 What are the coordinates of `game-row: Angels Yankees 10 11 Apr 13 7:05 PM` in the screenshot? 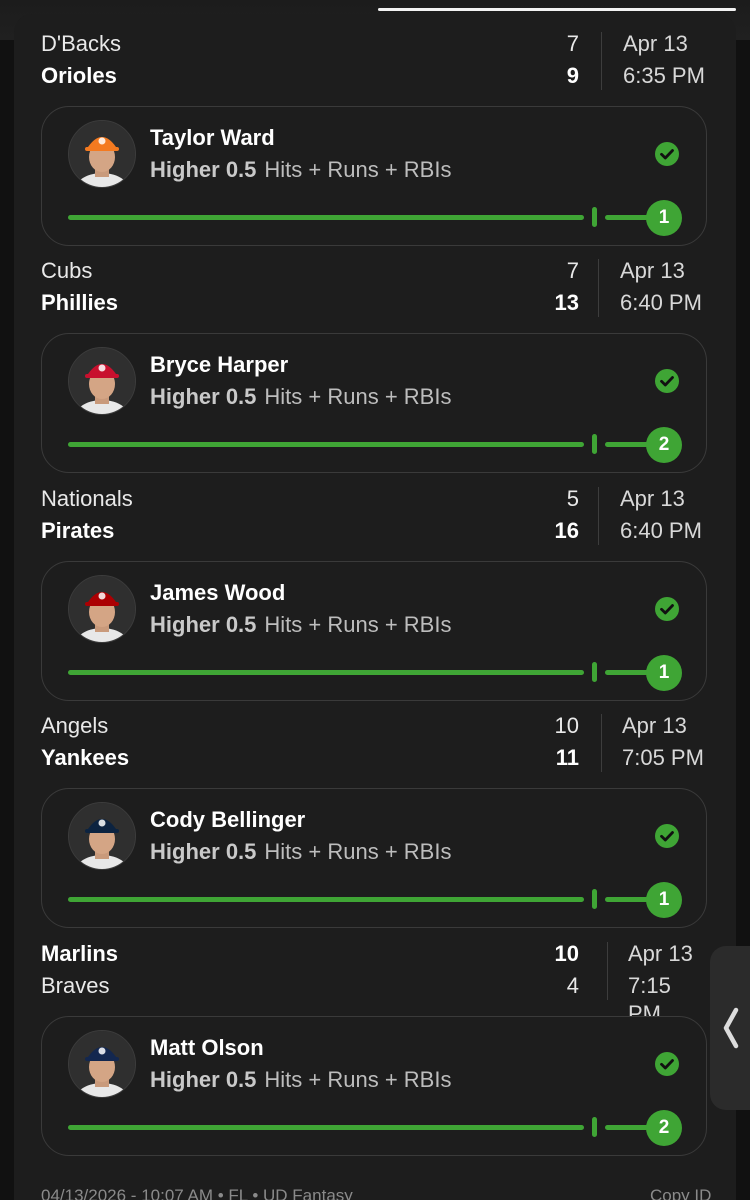 It's located at (375, 747).